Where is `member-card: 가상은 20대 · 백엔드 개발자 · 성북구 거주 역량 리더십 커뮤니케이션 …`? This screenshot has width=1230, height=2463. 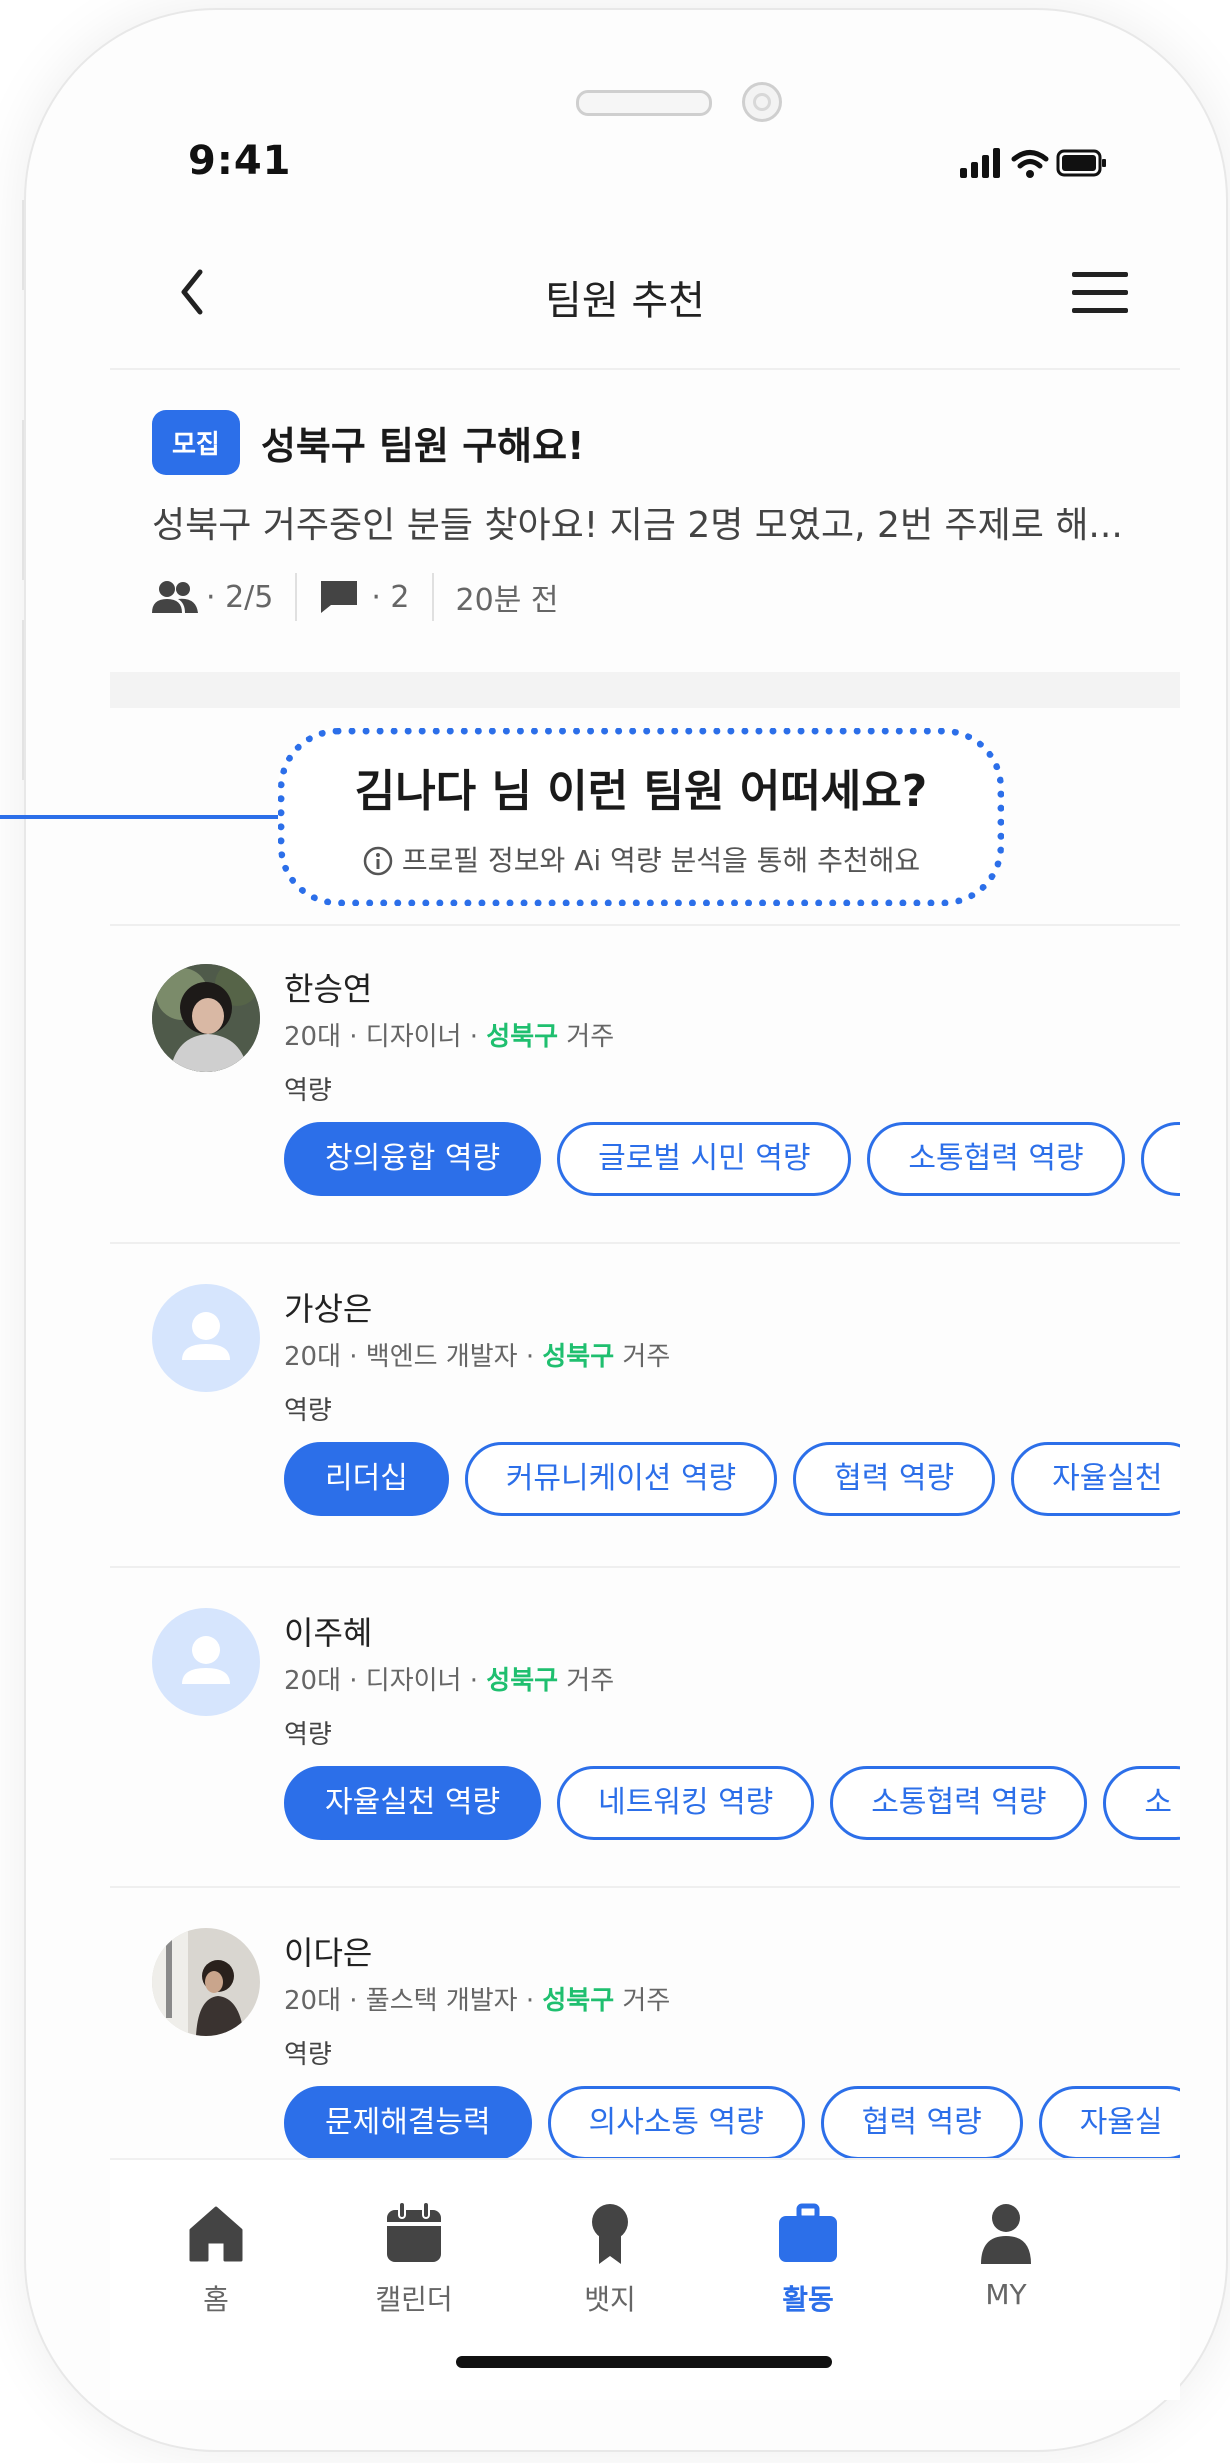
member-card: 가상은 20대 · 백엔드 개발자 · 성북구 거주 역량 리더십 커뮤니케이션 … is located at coordinates (645, 1403).